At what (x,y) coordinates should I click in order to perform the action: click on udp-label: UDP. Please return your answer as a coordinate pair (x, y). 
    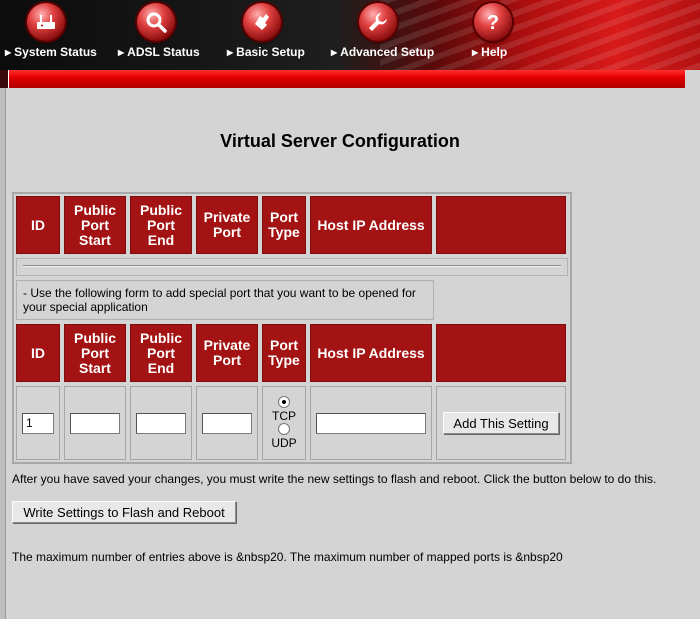
    Looking at the image, I should click on (284, 443).